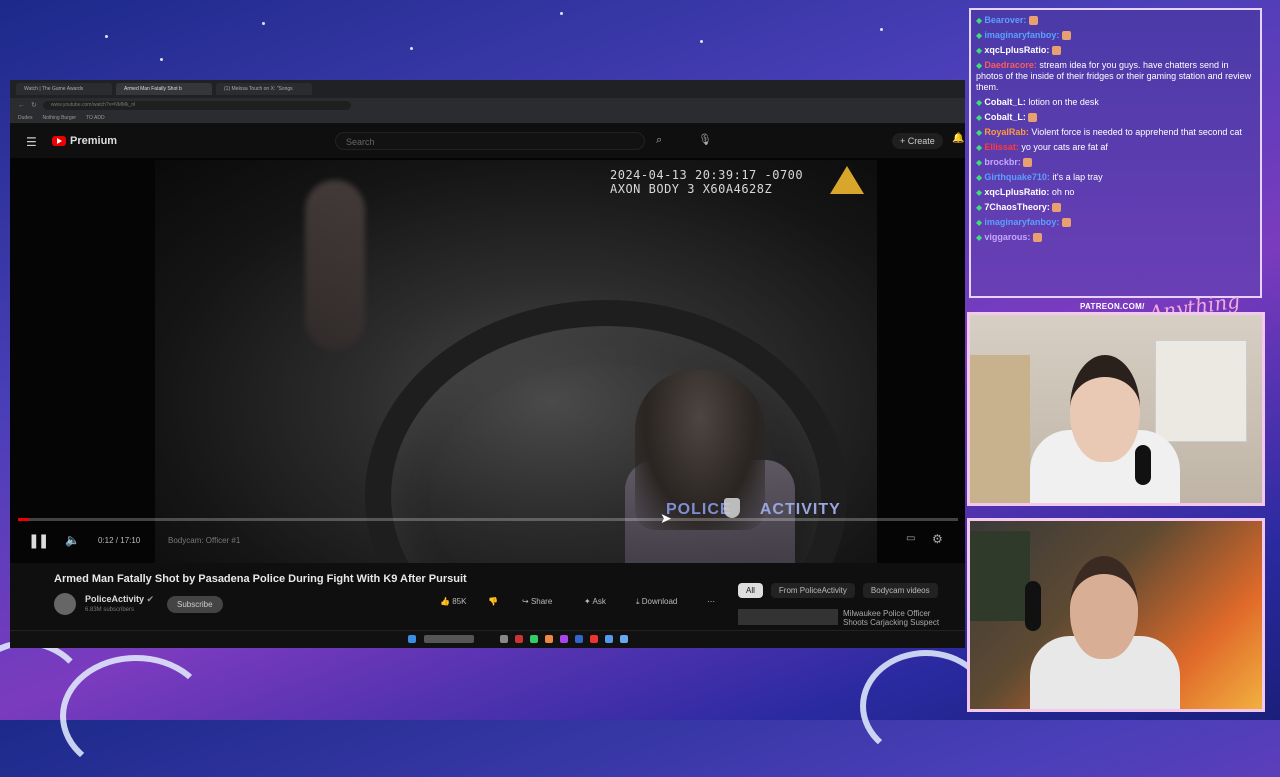 The width and height of the screenshot is (1280, 777). I want to click on emote-icon, so click(1056, 51).